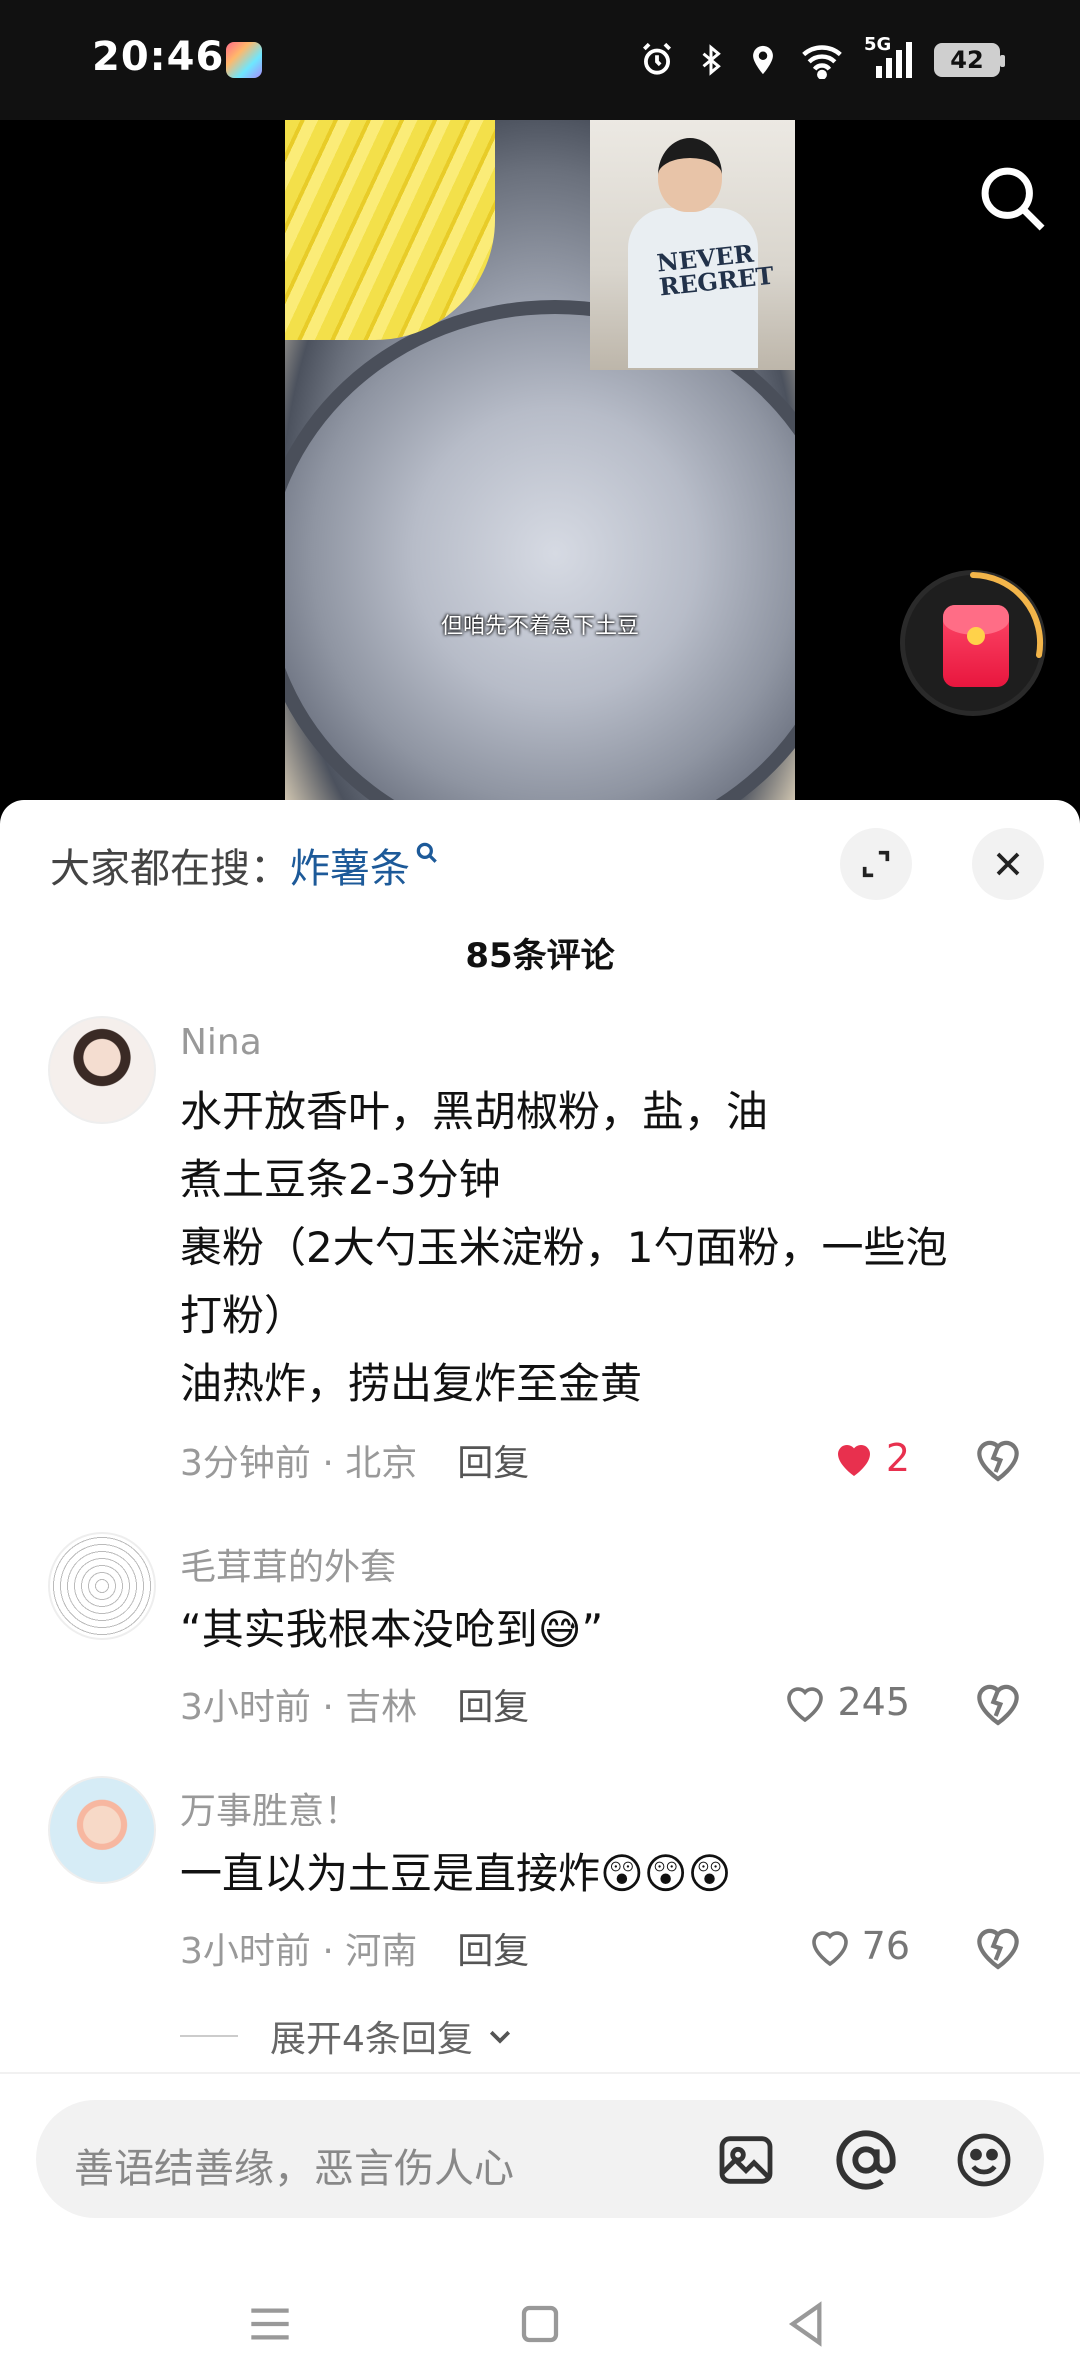 This screenshot has height=2374, width=1080. What do you see at coordinates (270, 1808) in the screenshot?
I see `comment-username: 万事胜意！` at bounding box center [270, 1808].